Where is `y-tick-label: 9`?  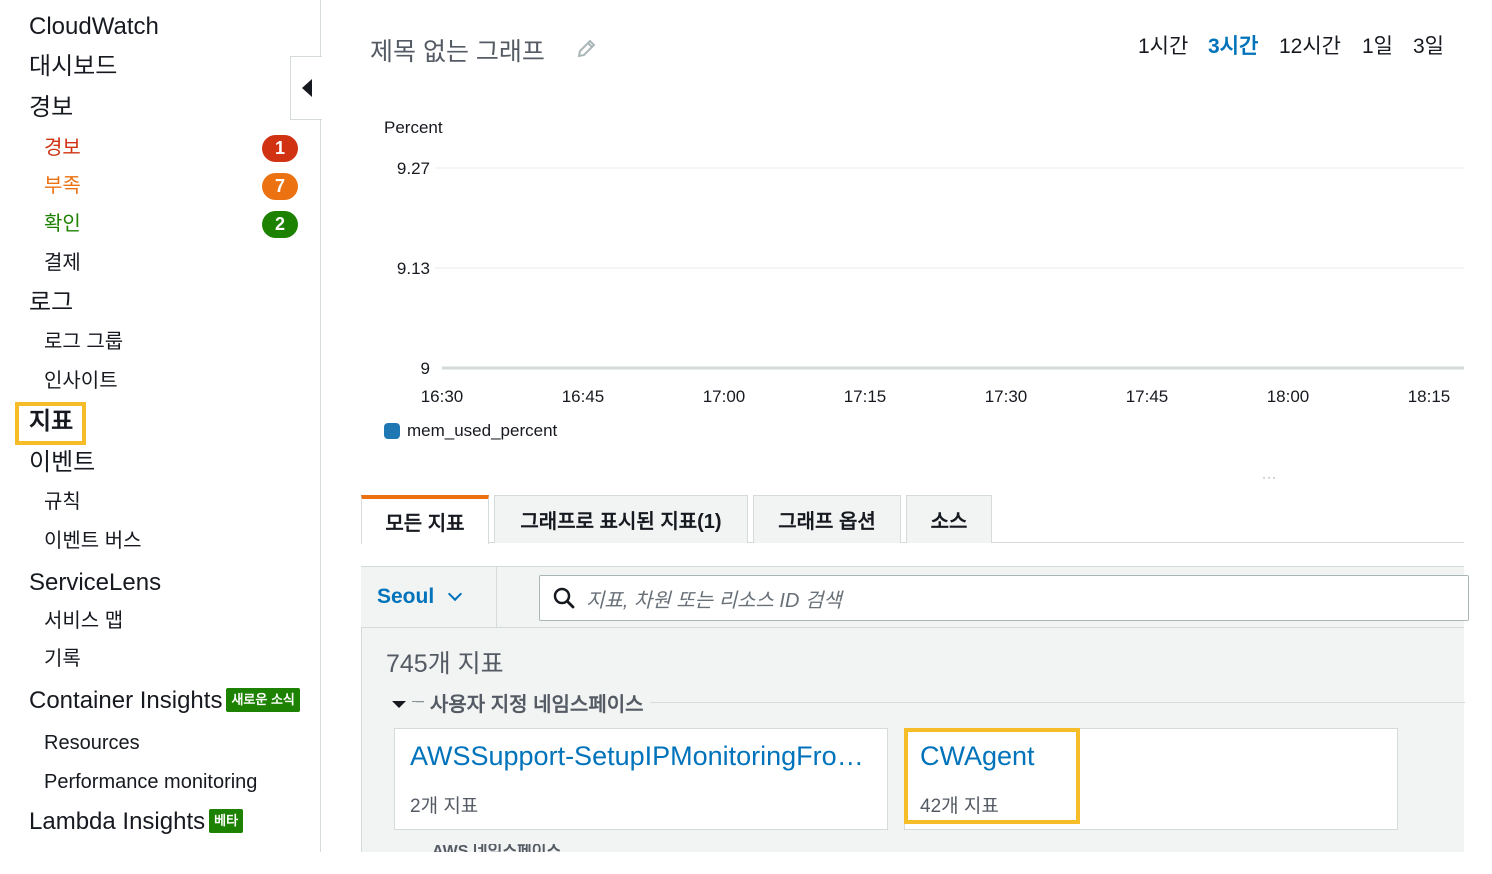
y-tick-label: 9 is located at coordinates (425, 368).